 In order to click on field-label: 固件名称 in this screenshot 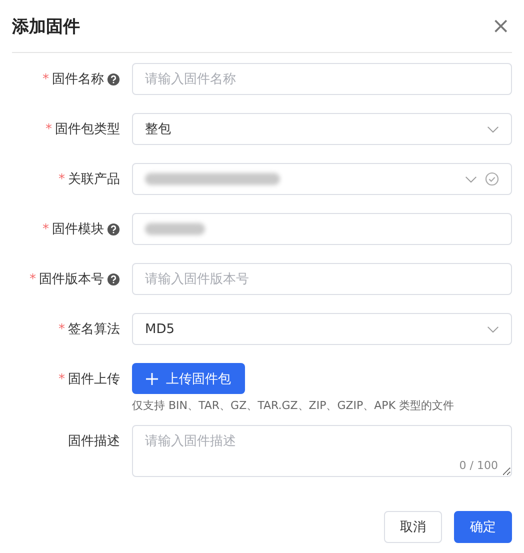, I will do `click(78, 79)`.